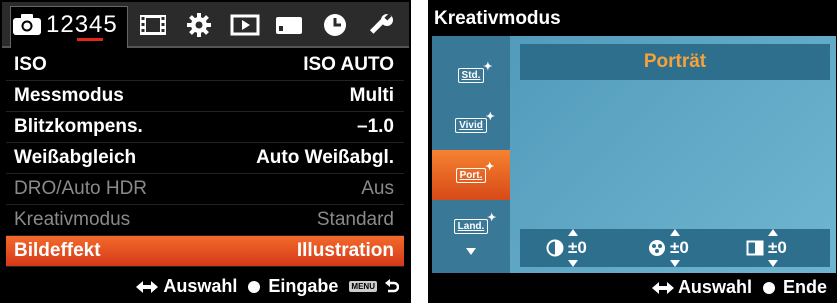  I want to click on menu-tab-bar: 12345, so click(205, 25).